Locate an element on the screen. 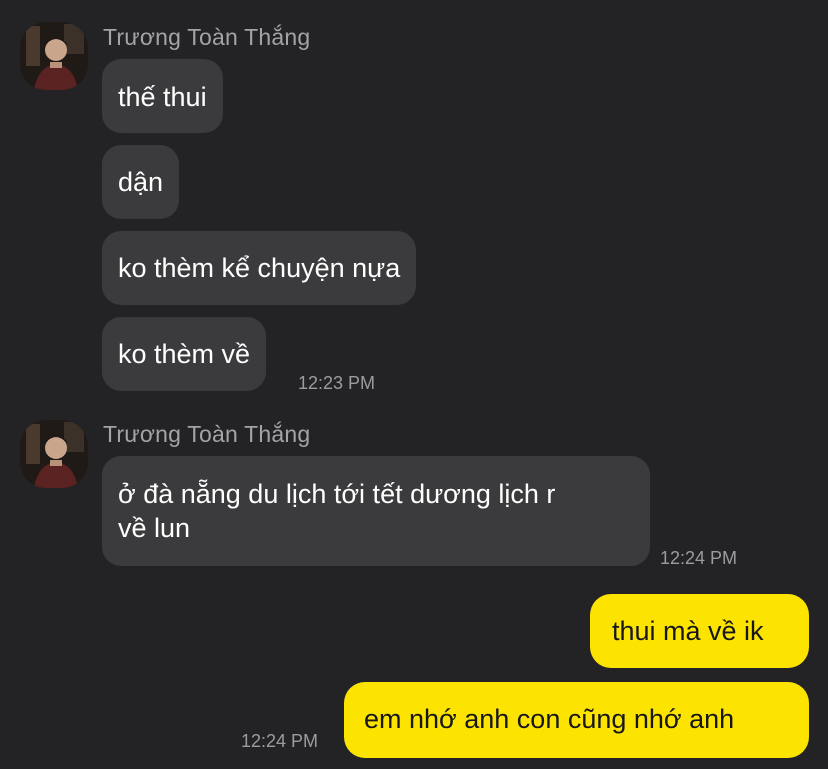 This screenshot has height=769, width=828. sent-message-bubble: em nhớ anh con cũng nhớ anh is located at coordinates (576, 720).